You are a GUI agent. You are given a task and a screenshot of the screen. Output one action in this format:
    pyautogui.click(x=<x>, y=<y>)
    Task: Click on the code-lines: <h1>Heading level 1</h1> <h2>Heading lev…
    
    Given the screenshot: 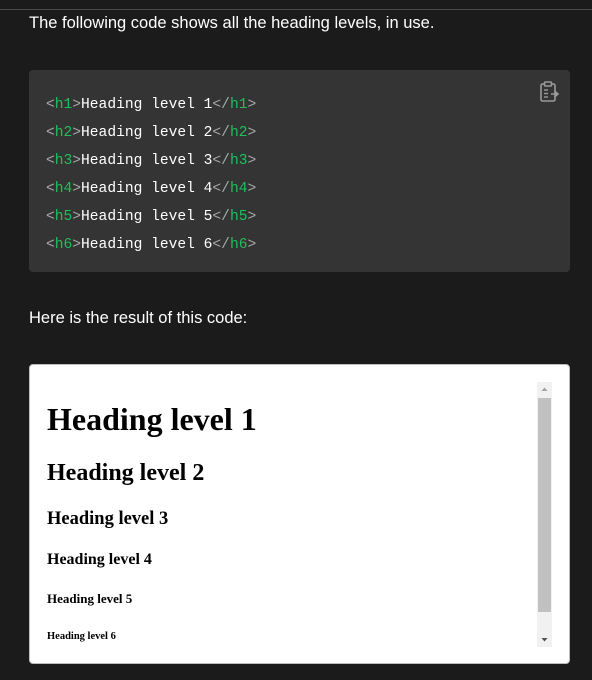 What is the action you would take?
    pyautogui.click(x=151, y=175)
    